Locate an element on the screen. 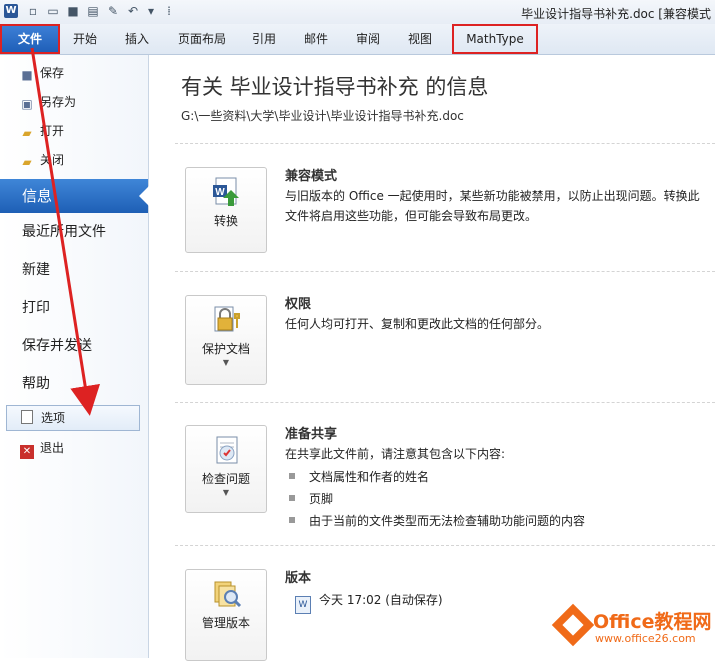 The height and width of the screenshot is (661, 715). save-as-icon: ▣ is located at coordinates (27, 104).